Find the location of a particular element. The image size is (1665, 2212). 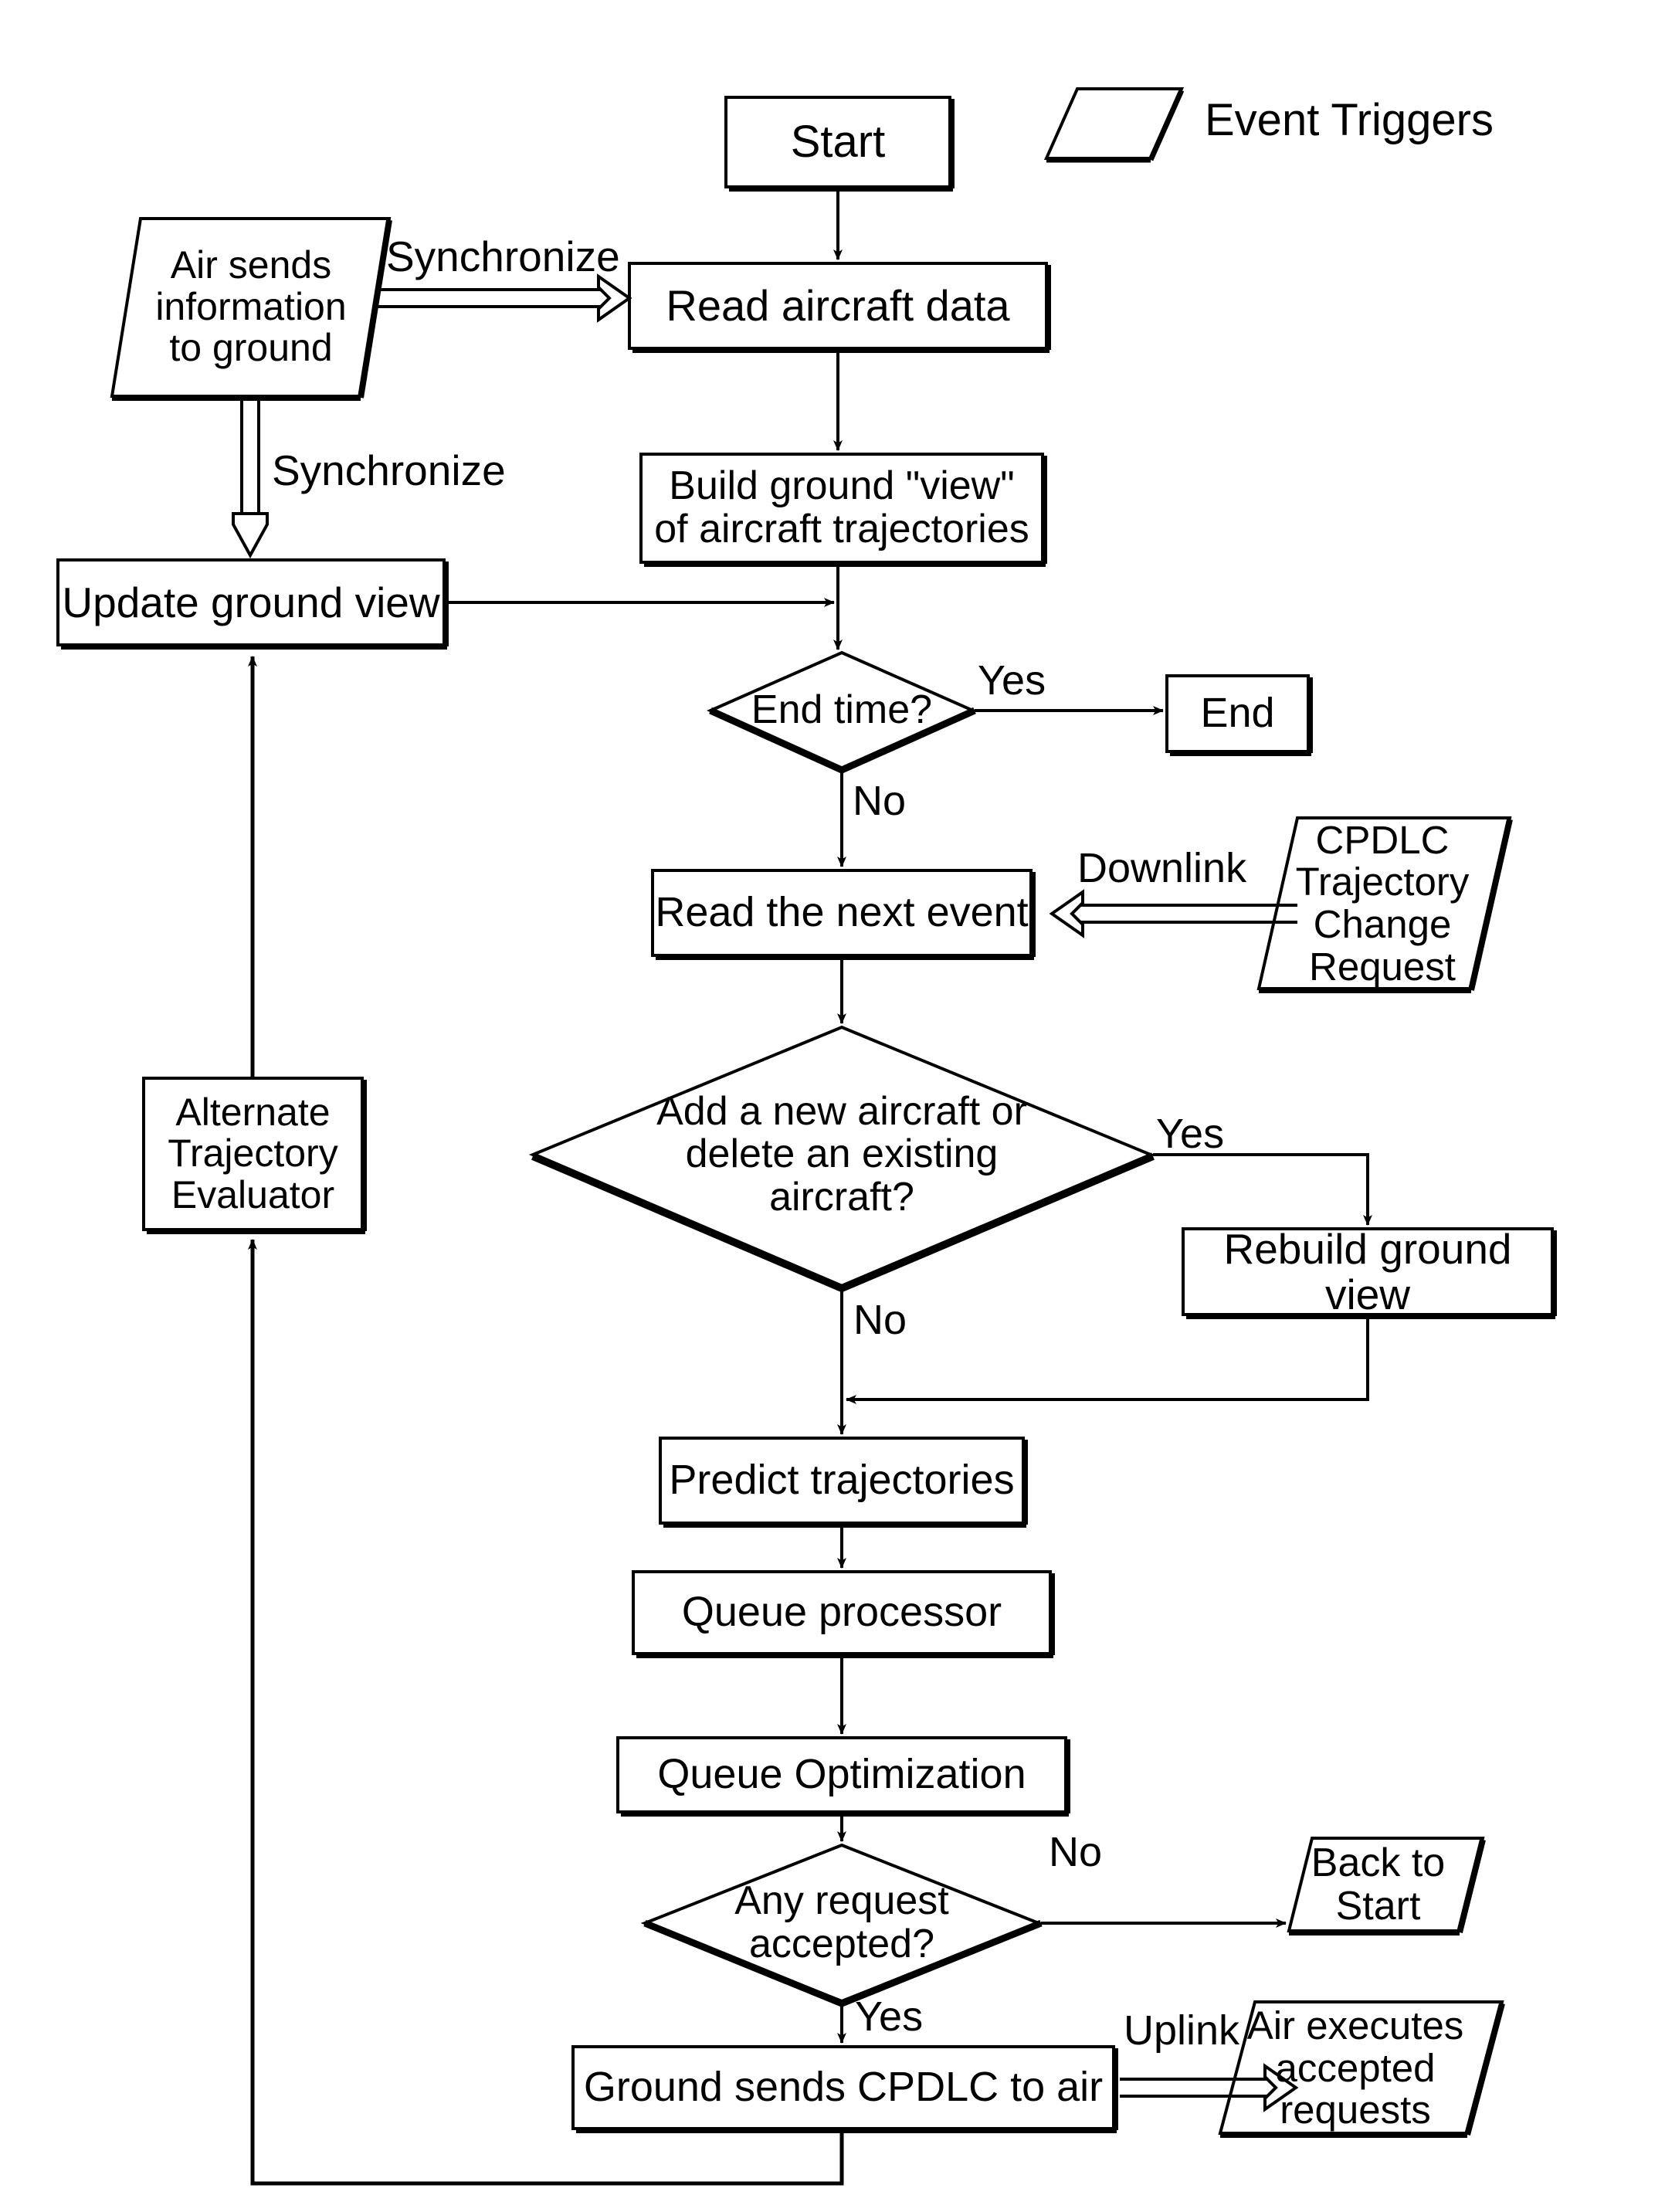

node-alt-trajectory-shape is located at coordinates (255, 1155).